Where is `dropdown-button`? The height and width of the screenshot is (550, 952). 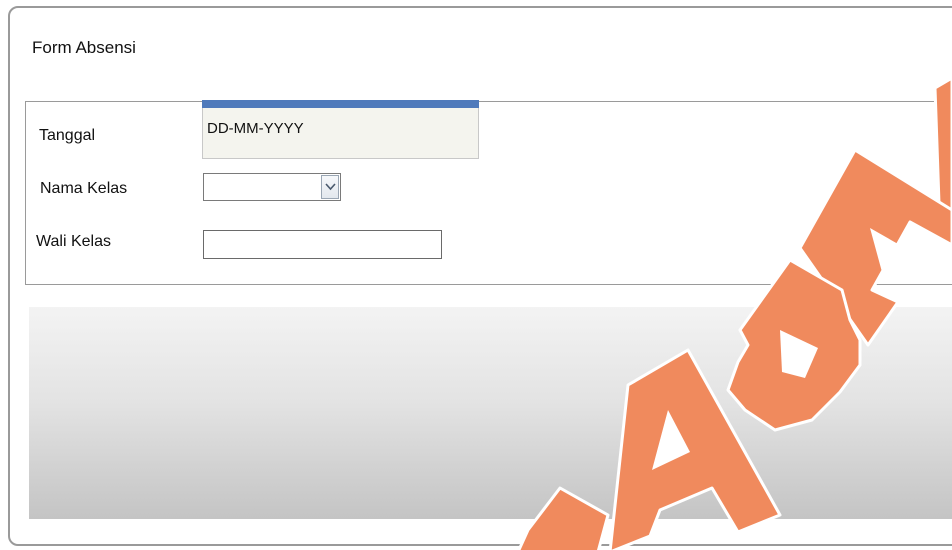 dropdown-button is located at coordinates (330, 187).